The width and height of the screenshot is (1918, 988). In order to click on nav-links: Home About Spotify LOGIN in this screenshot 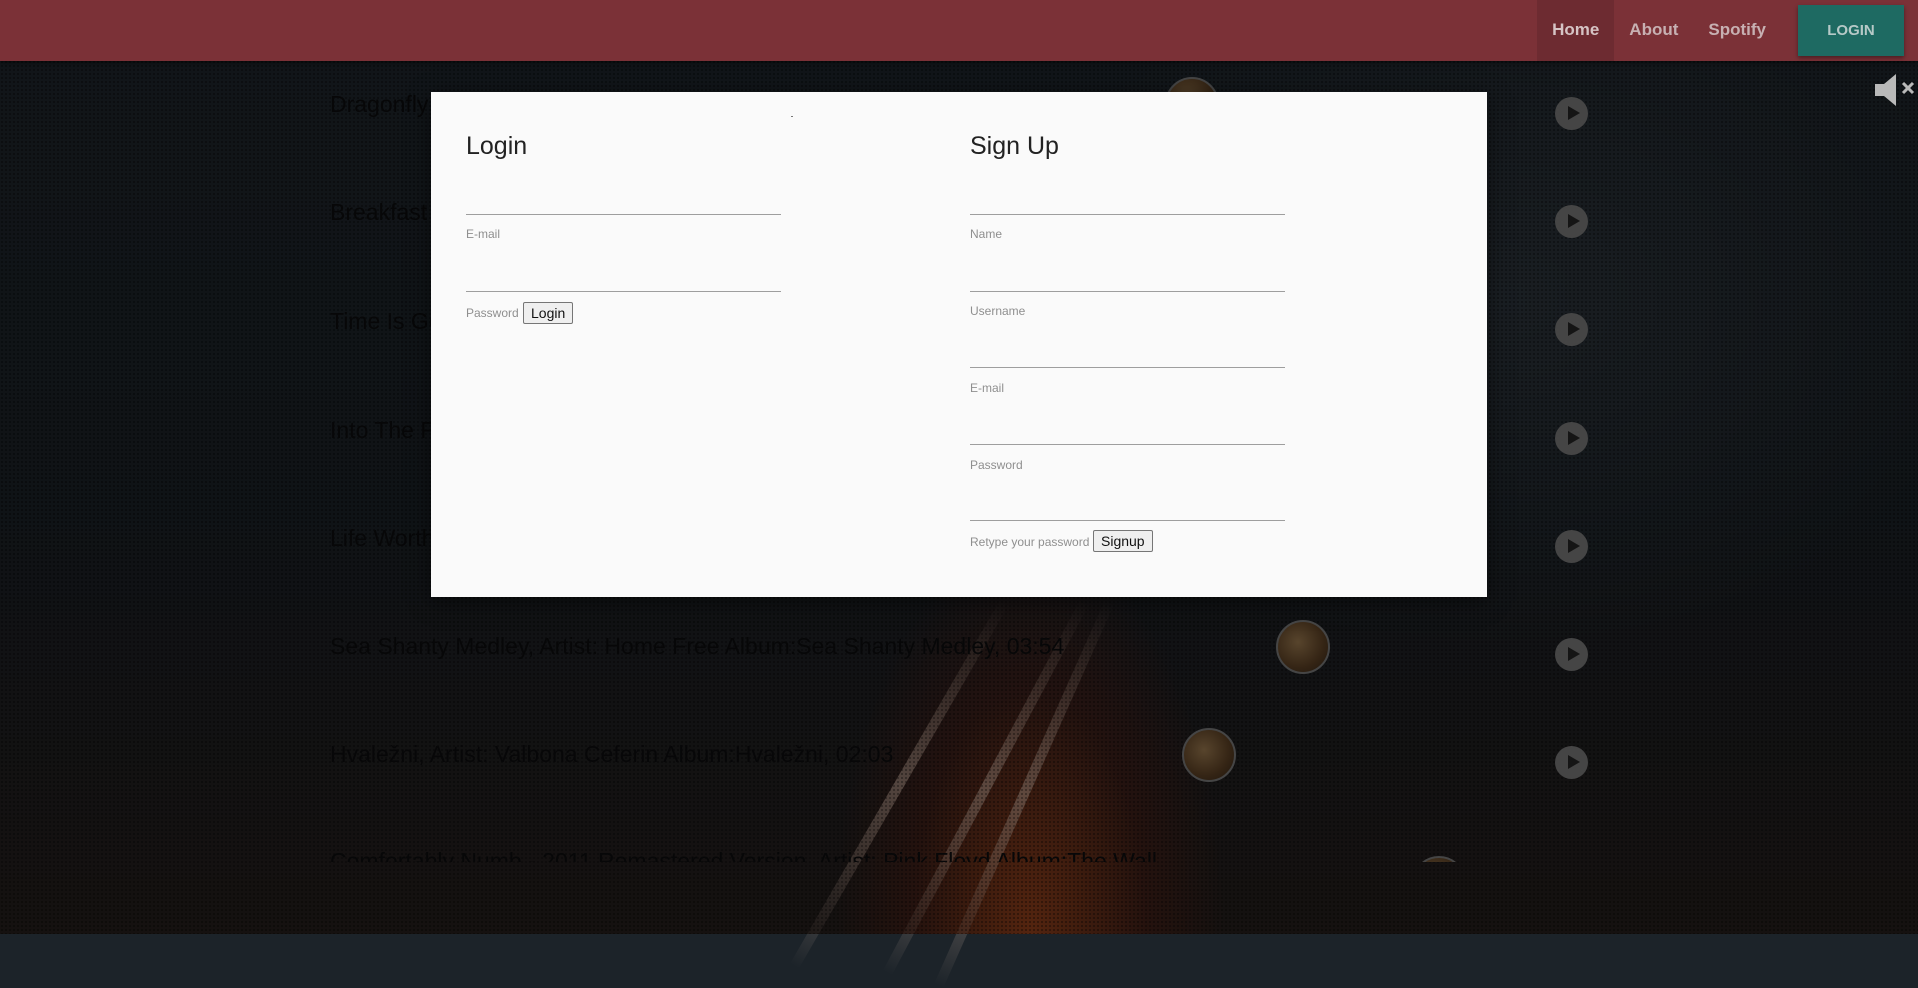, I will do `click(1727, 30)`.